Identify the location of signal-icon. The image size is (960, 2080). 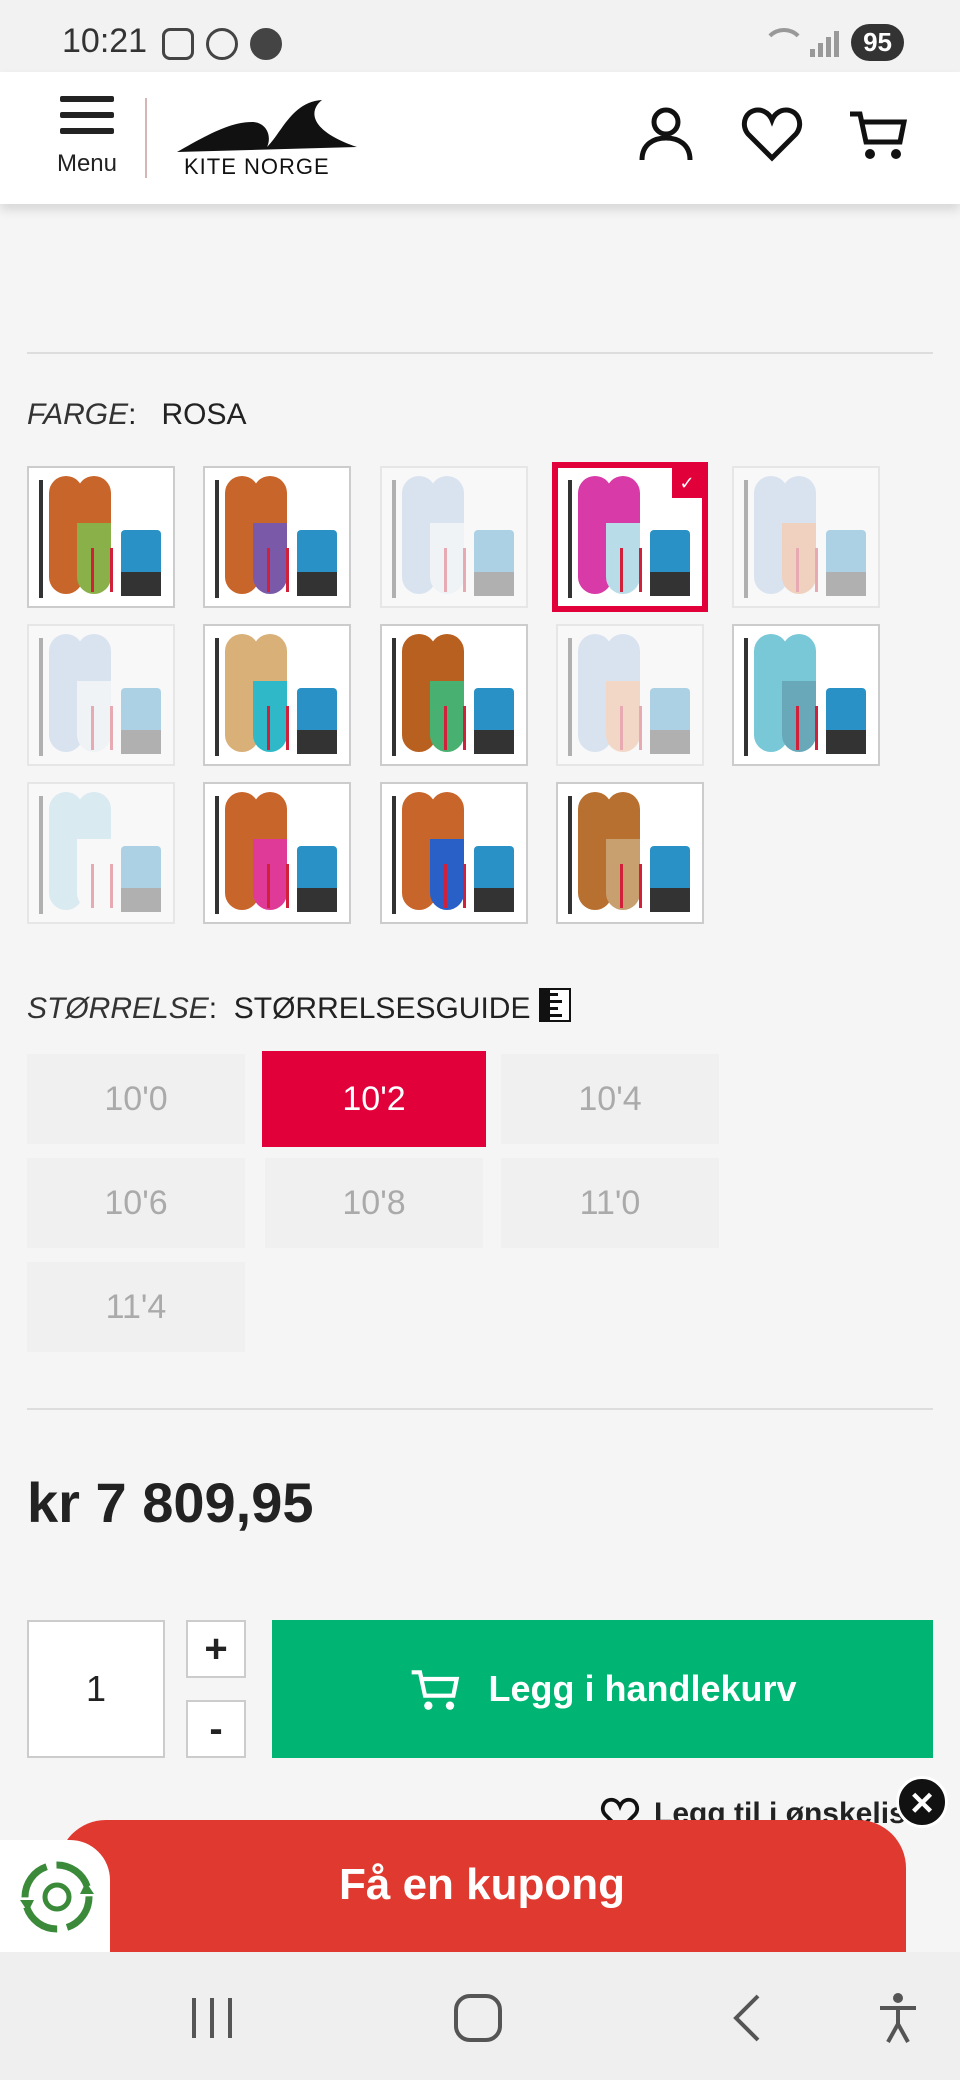
(825, 43).